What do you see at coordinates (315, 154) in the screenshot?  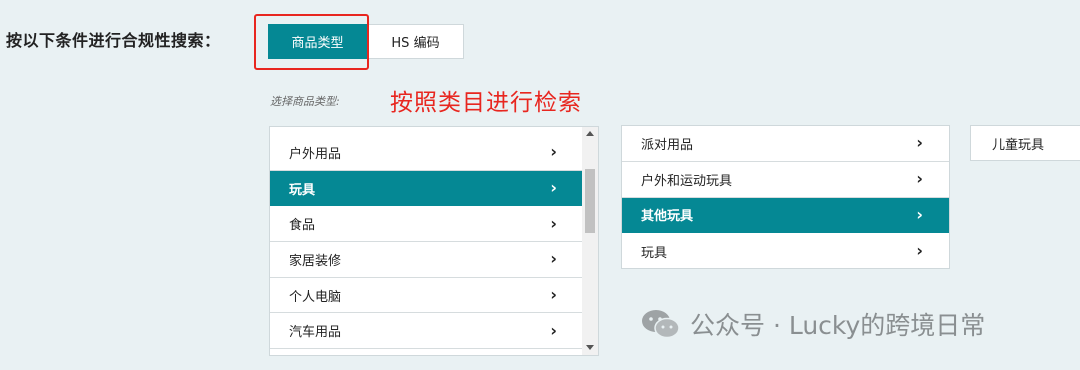 I see `category-item-label: 户外用品` at bounding box center [315, 154].